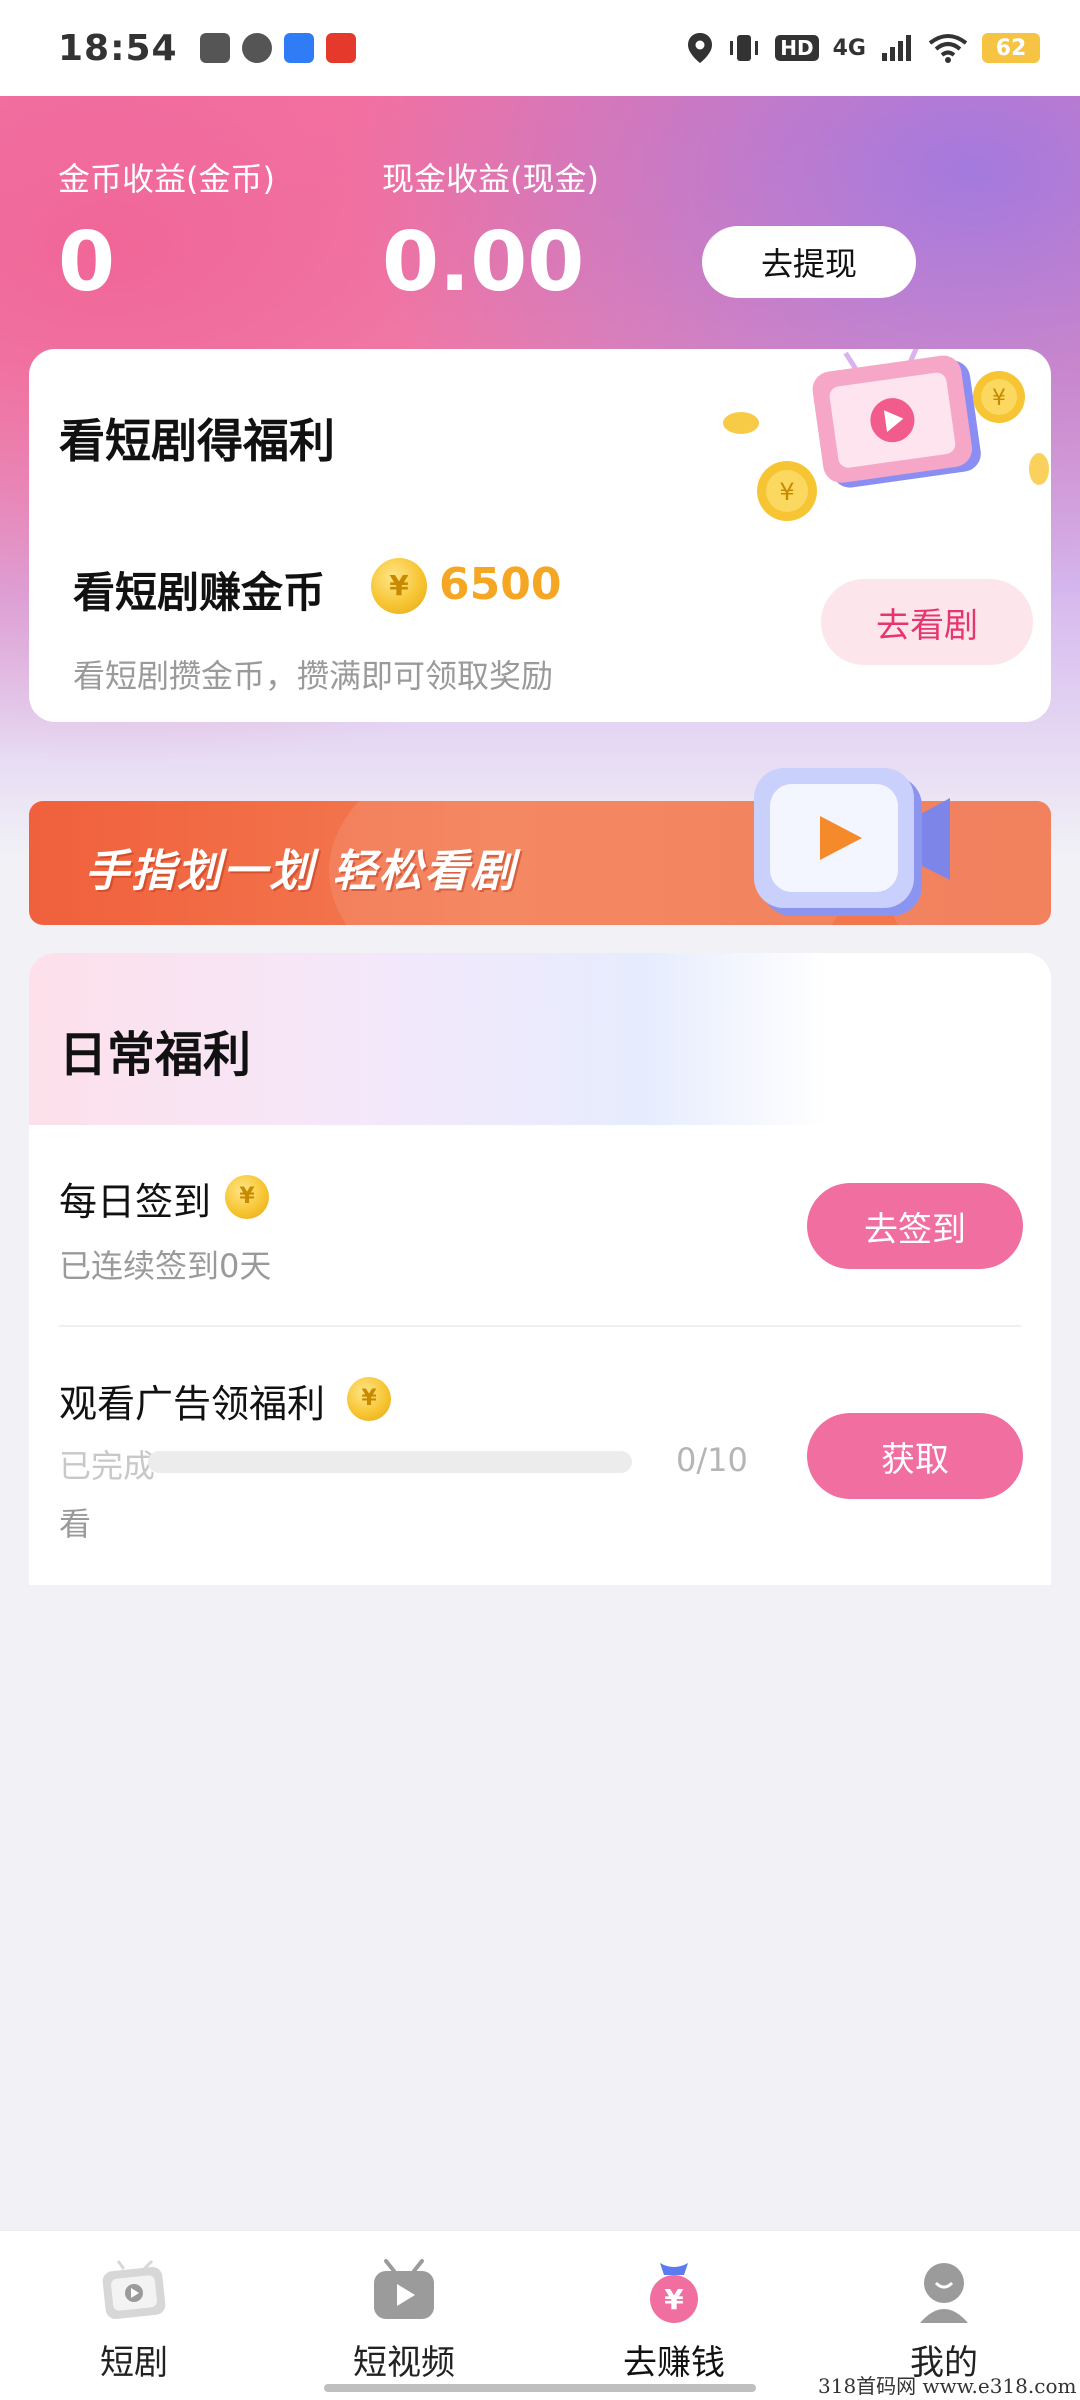 Image resolution: width=1080 pixels, height=2400 pixels. Describe the element at coordinates (199, 592) in the screenshot. I see `drama-task-title: 看短剧赚金币` at that location.